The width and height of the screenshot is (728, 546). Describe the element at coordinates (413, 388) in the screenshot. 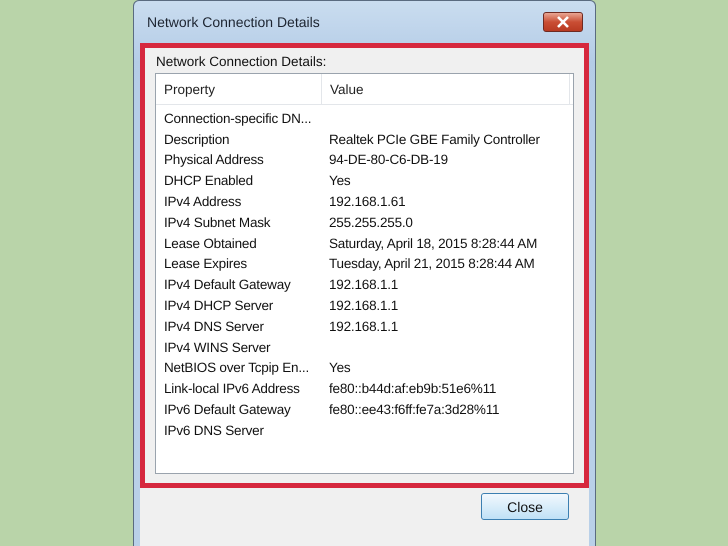

I see `value-cell-text: fe80::b44d:af:eb9b:51e6%11` at that location.